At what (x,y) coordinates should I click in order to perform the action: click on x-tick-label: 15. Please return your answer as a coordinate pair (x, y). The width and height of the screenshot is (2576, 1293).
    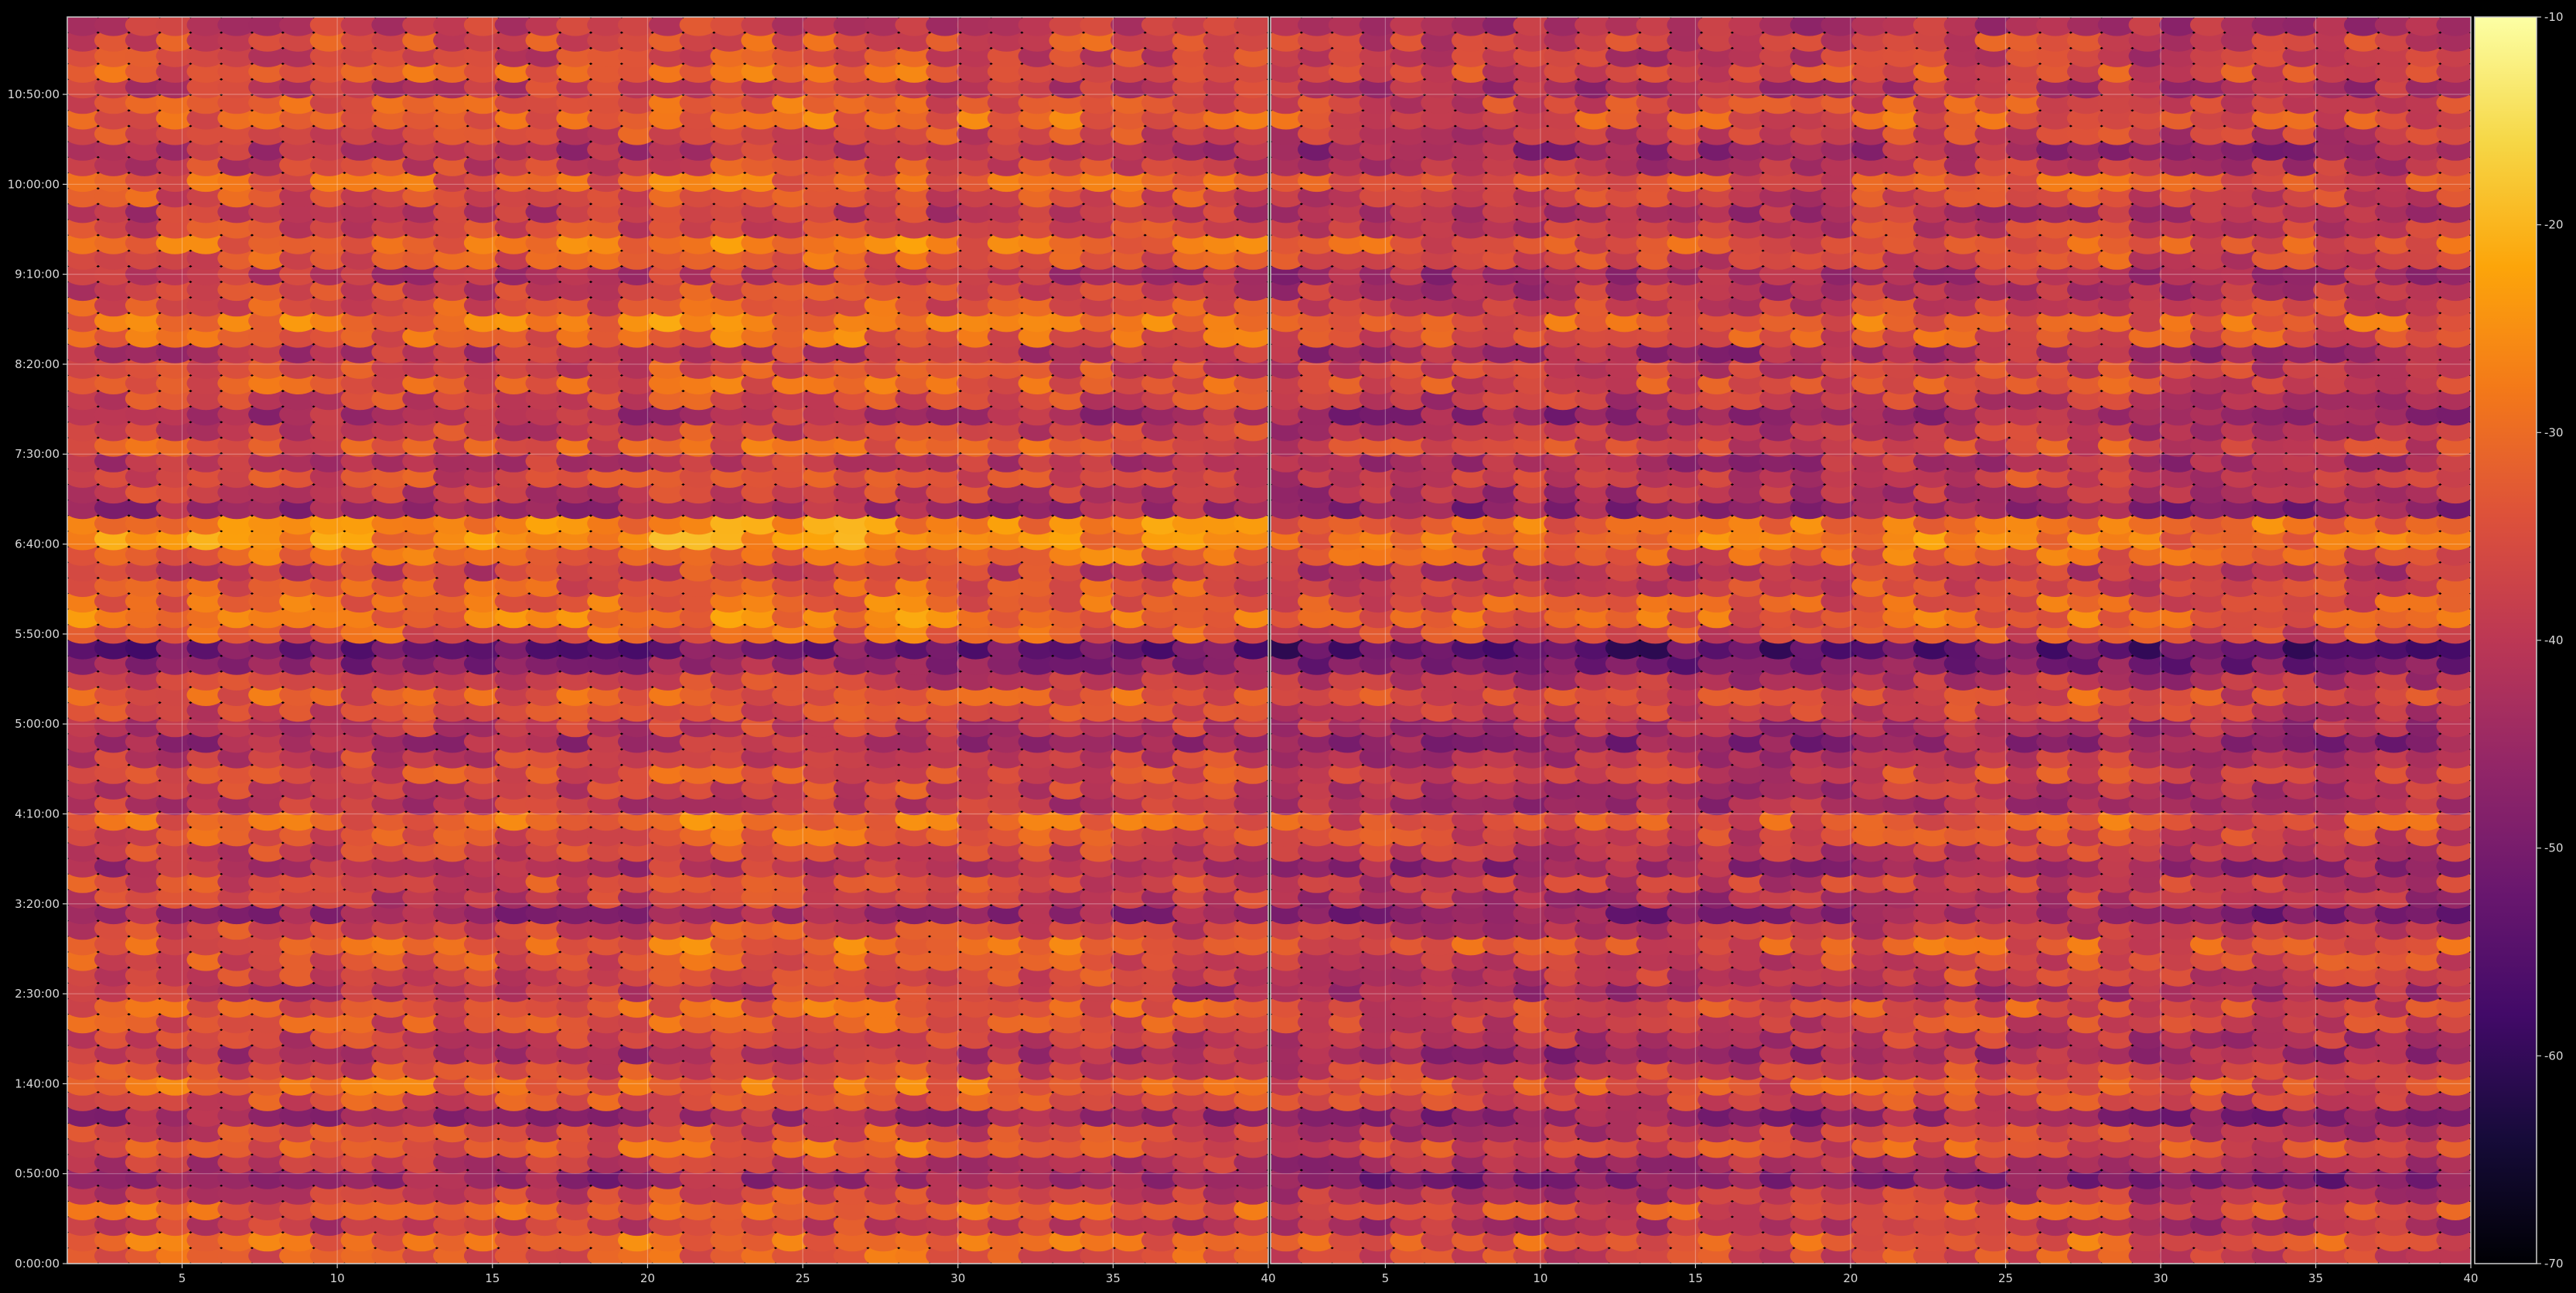
    Looking at the image, I should click on (493, 1278).